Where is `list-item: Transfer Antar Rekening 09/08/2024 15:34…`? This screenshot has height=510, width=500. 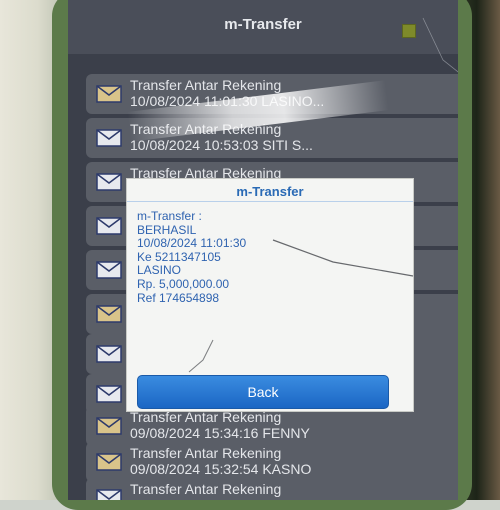 list-item: Transfer Antar Rekening 09/08/2024 15:34… is located at coordinates (272, 426).